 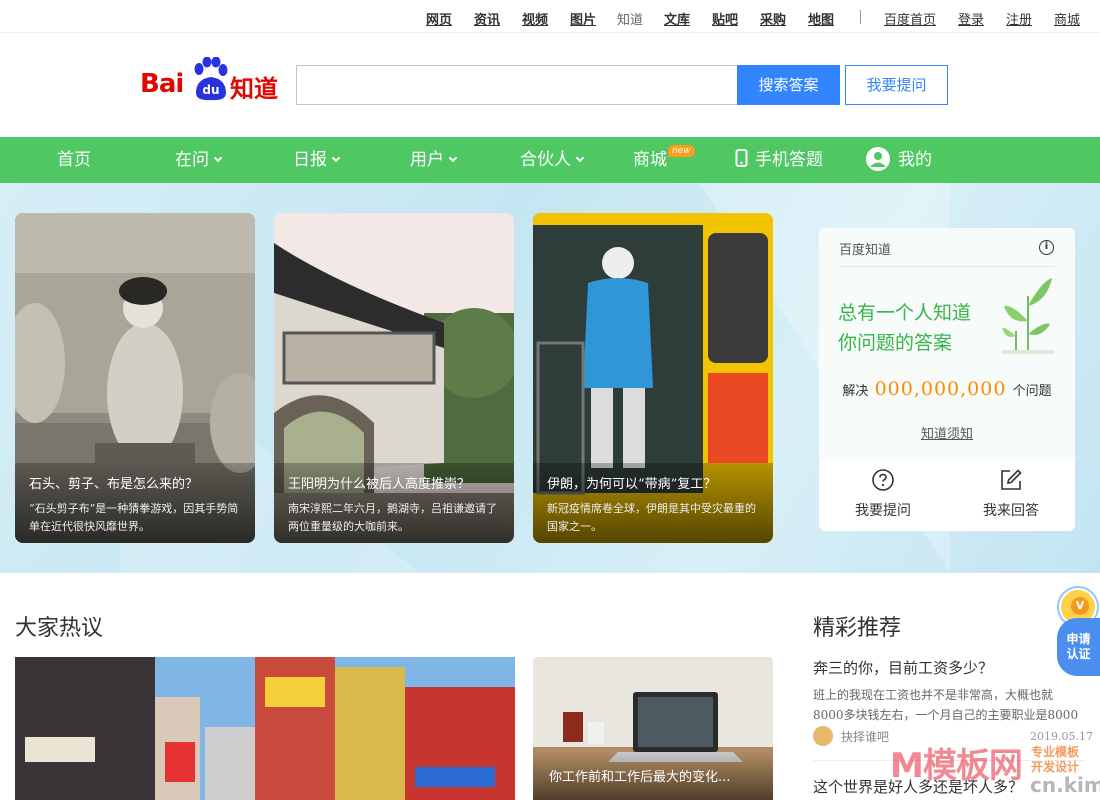 What do you see at coordinates (865, 250) in the screenshot?
I see `info-box-header: 百度知道` at bounding box center [865, 250].